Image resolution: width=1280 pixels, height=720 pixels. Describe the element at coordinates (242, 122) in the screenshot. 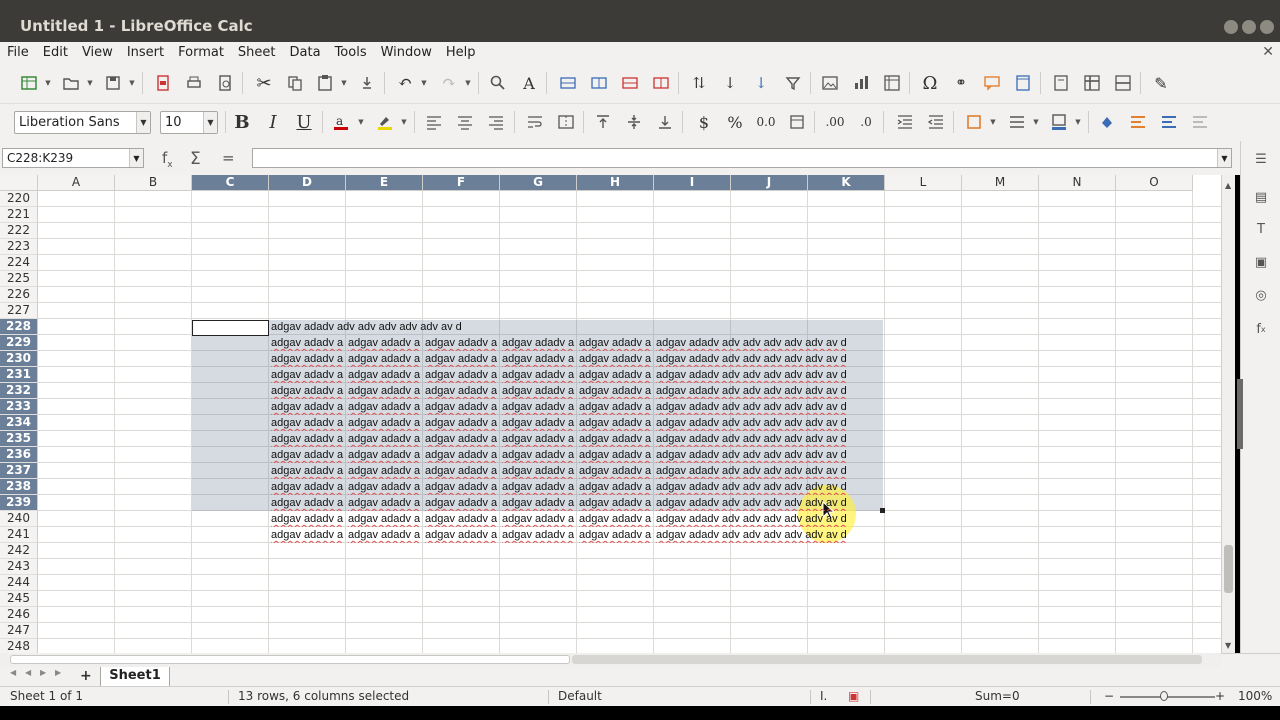

I see `bold-icon: B` at that location.